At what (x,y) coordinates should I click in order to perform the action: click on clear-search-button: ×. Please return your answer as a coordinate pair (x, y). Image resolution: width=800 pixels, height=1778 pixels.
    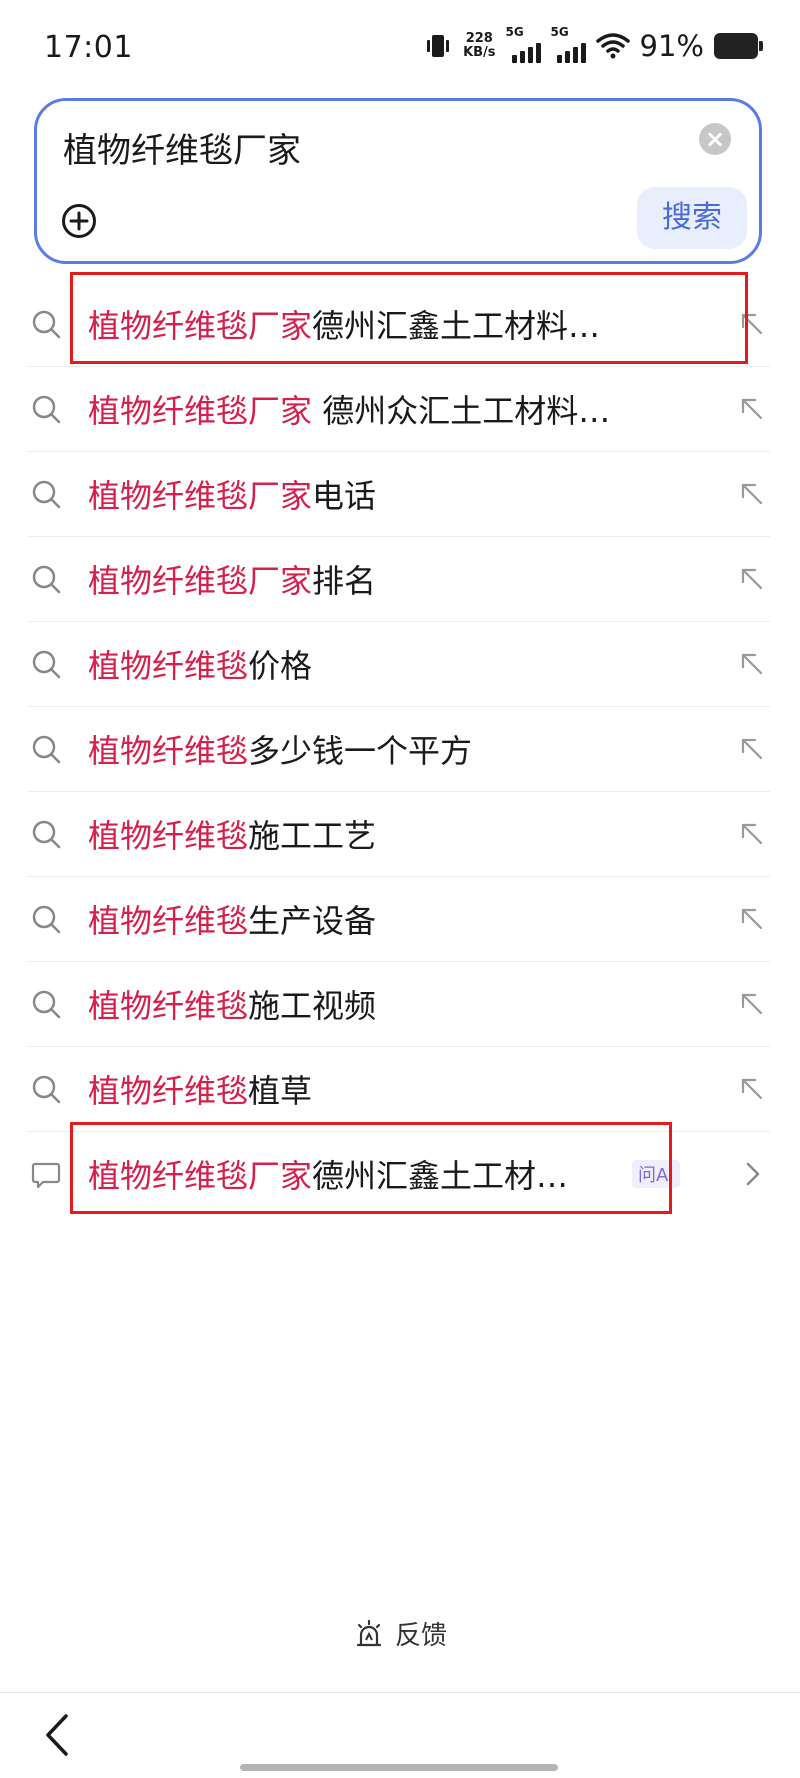
    Looking at the image, I should click on (715, 139).